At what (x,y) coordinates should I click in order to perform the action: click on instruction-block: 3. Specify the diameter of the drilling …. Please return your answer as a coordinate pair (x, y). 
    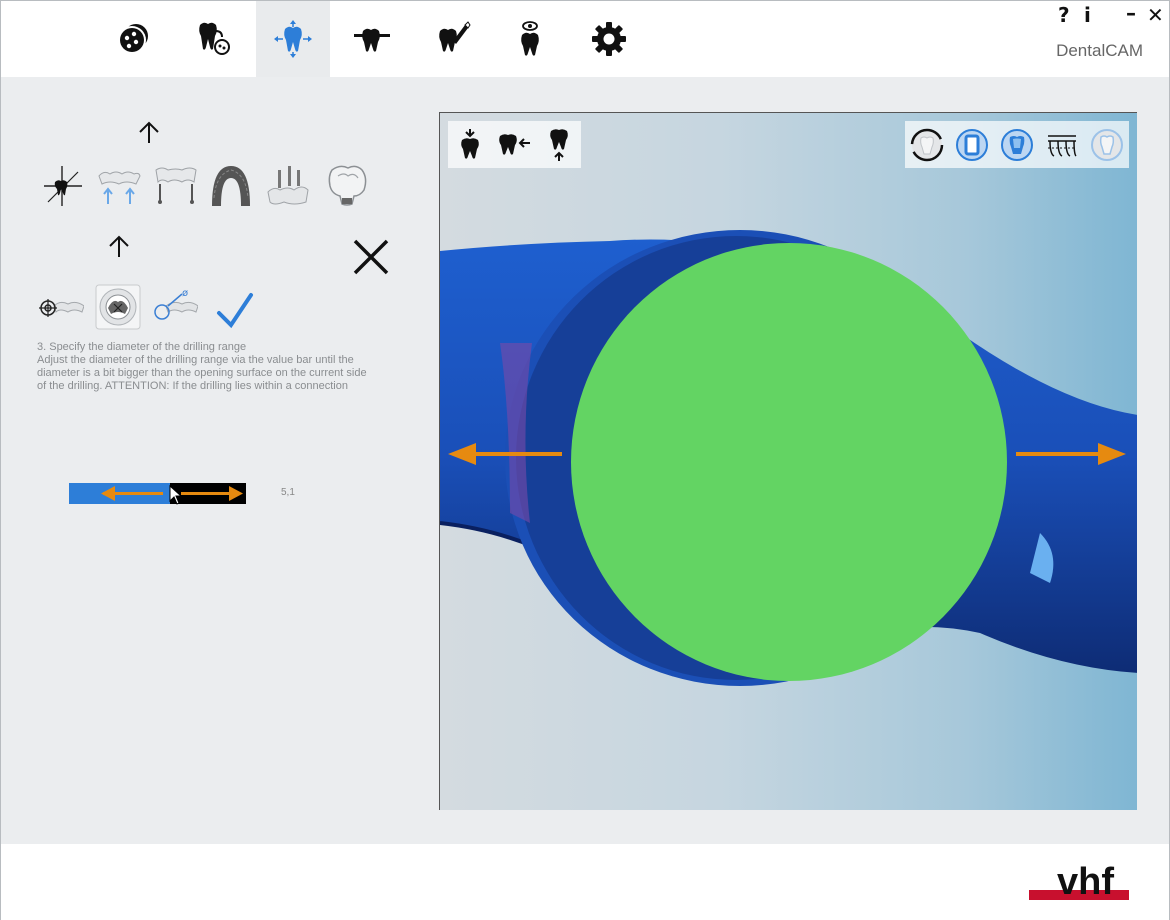
    Looking at the image, I should click on (207, 367).